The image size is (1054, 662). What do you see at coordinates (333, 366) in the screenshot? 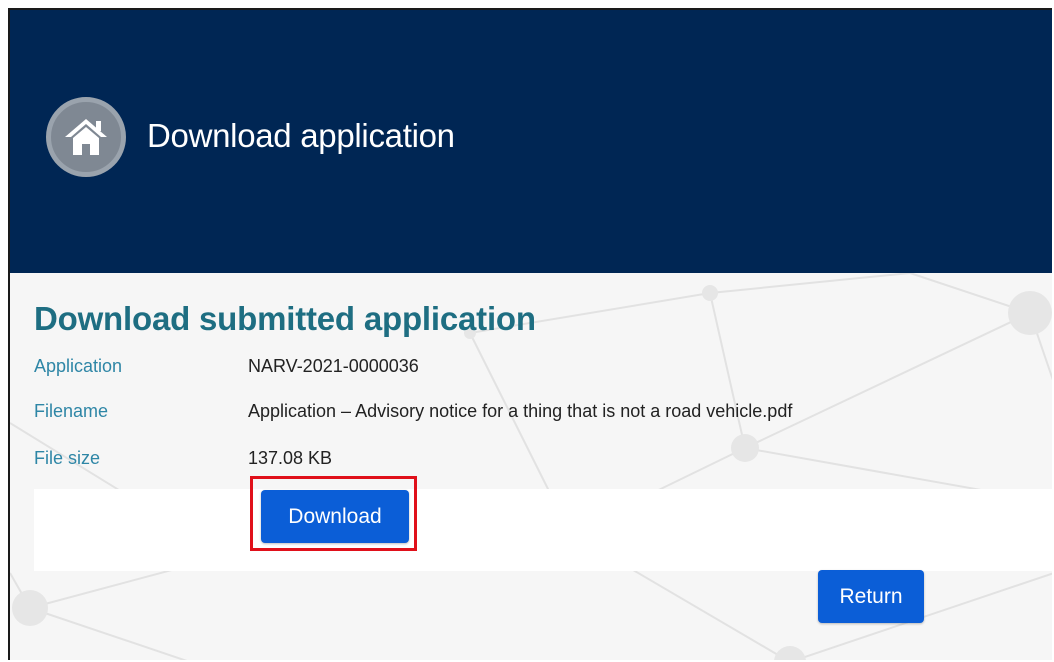
I see `application-value: NARV-2021-0000036` at bounding box center [333, 366].